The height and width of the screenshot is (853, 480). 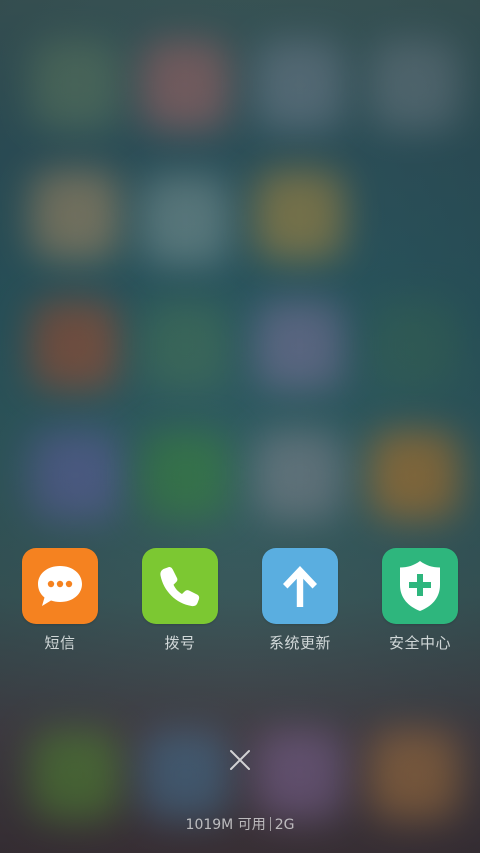 I want to click on app-label: 短信, so click(x=60, y=643).